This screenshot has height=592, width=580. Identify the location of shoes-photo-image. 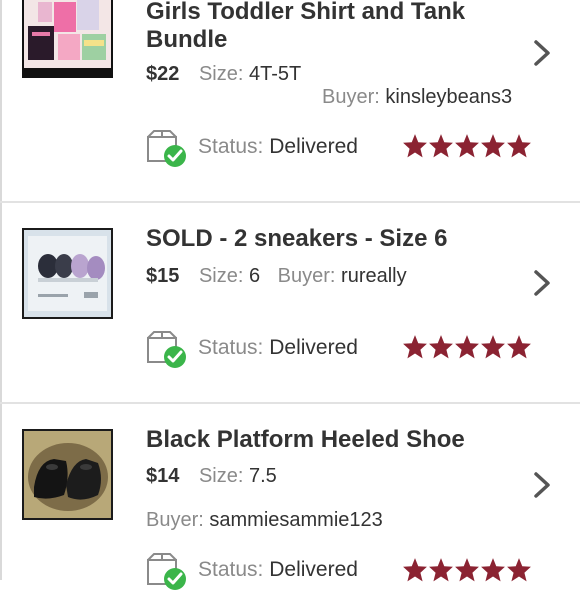
(67, 474).